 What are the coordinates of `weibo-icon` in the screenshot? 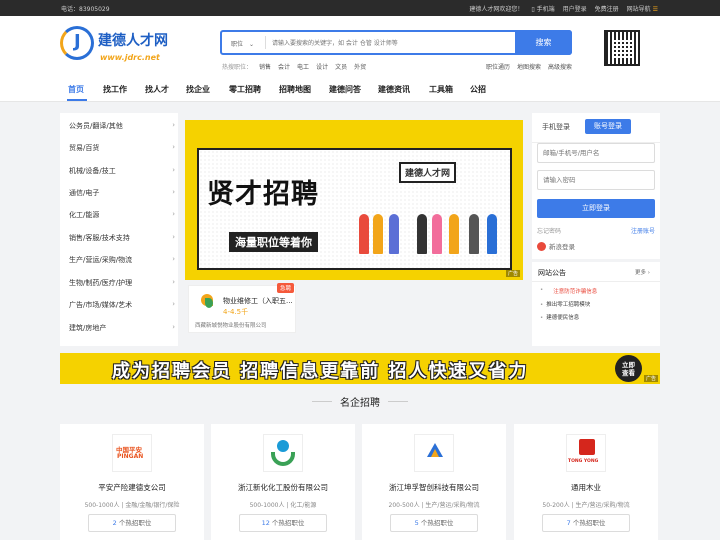 It's located at (541, 246).